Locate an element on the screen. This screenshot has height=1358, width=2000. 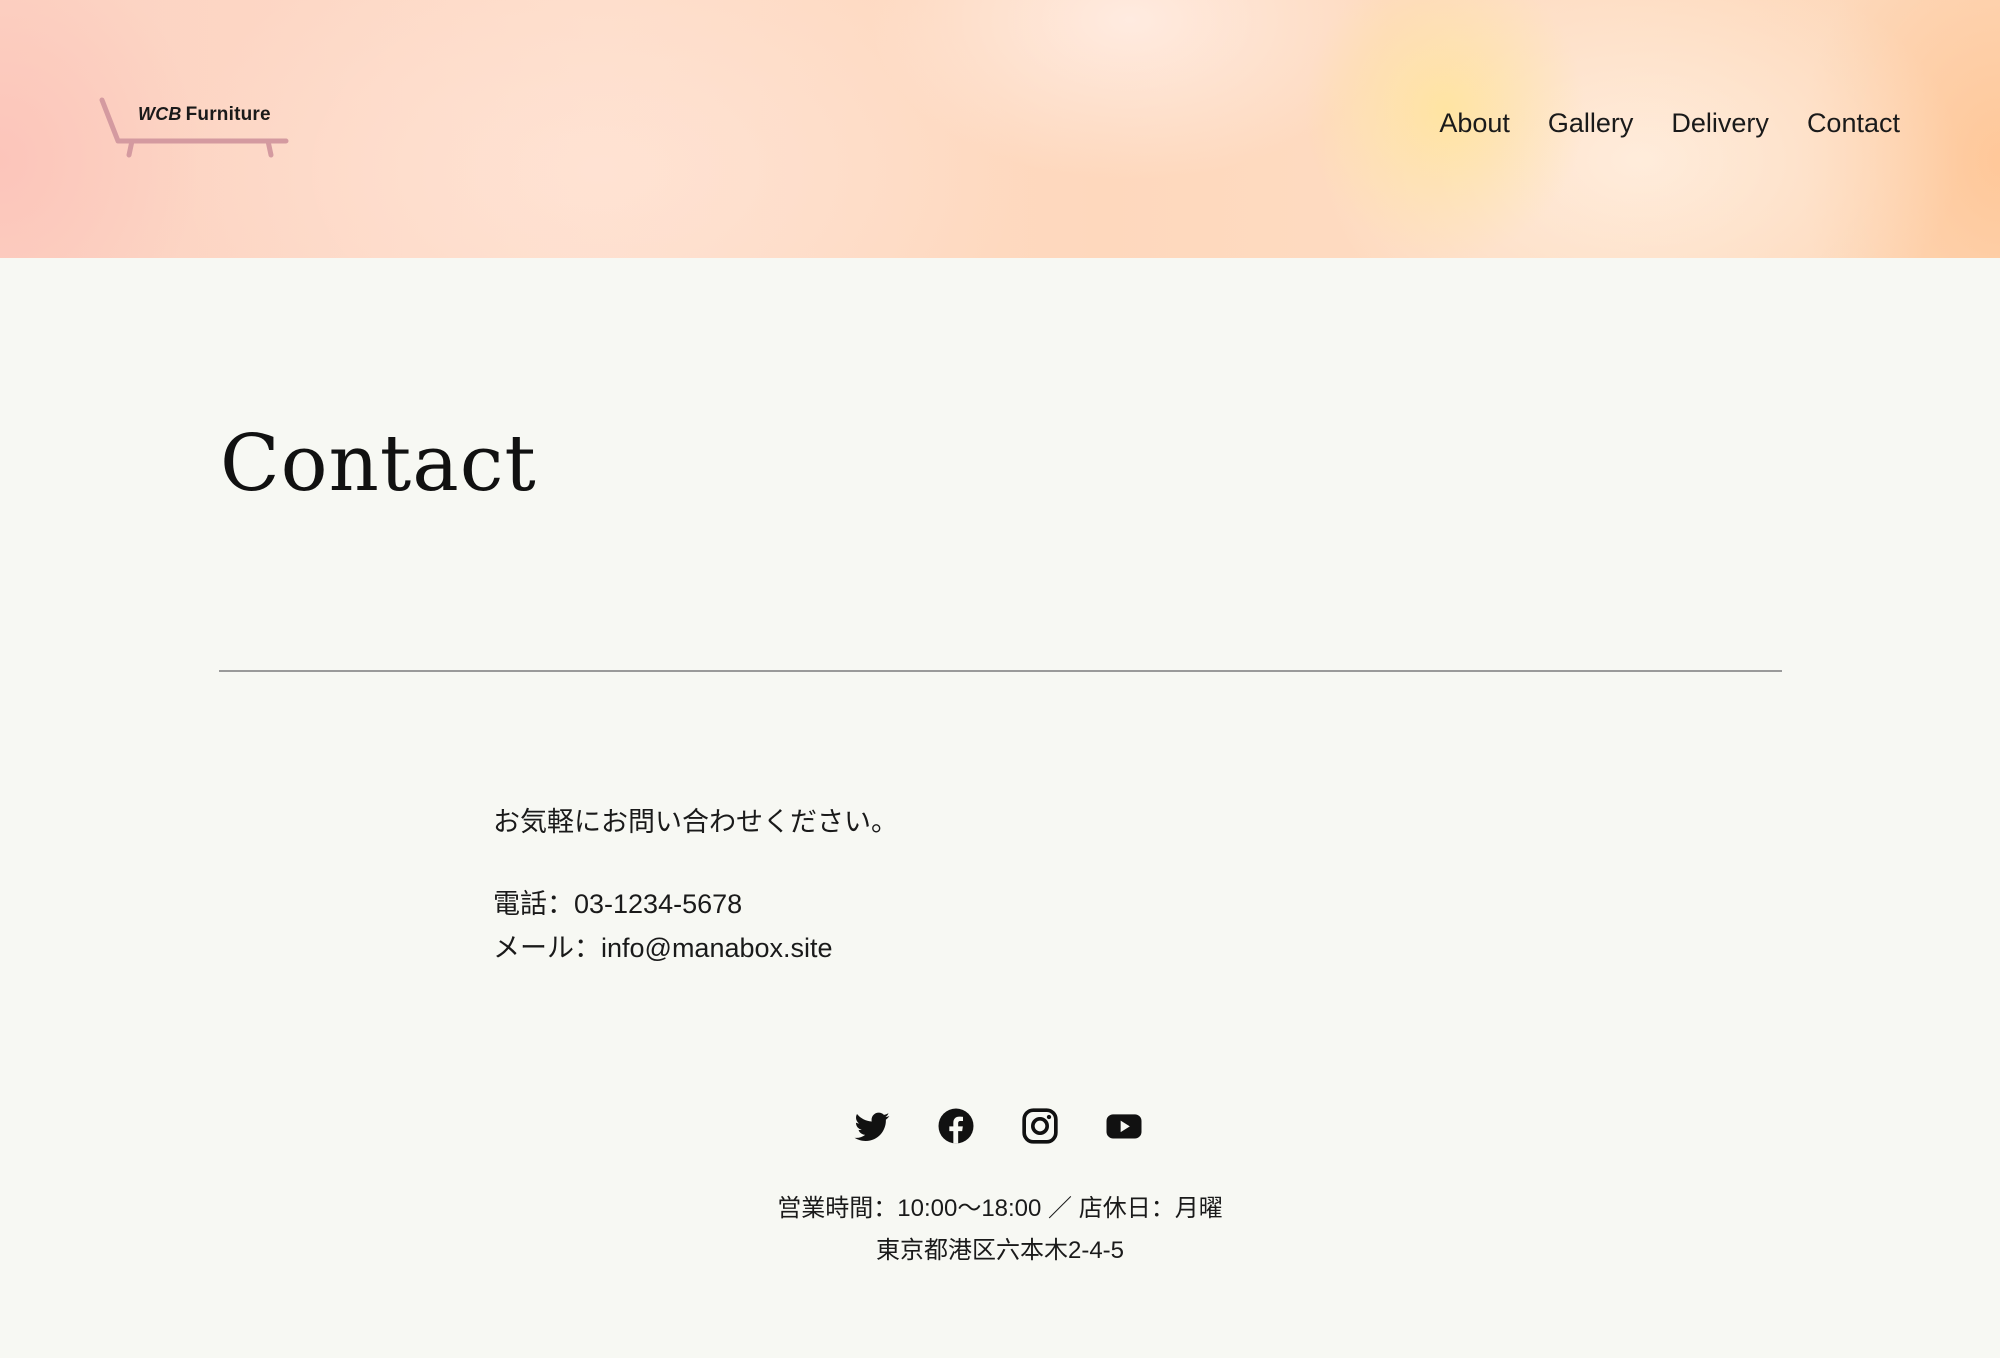
contact-intro: お気軽にお問い合わせください。 is located at coordinates (695, 822).